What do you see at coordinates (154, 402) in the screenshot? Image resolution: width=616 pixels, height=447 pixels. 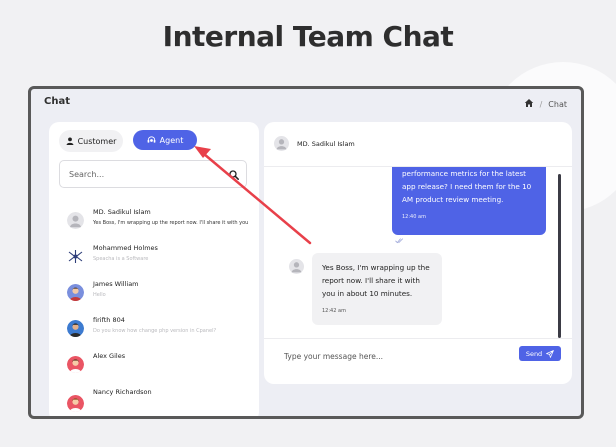 I see `contact-item: Nancy Richardson` at bounding box center [154, 402].